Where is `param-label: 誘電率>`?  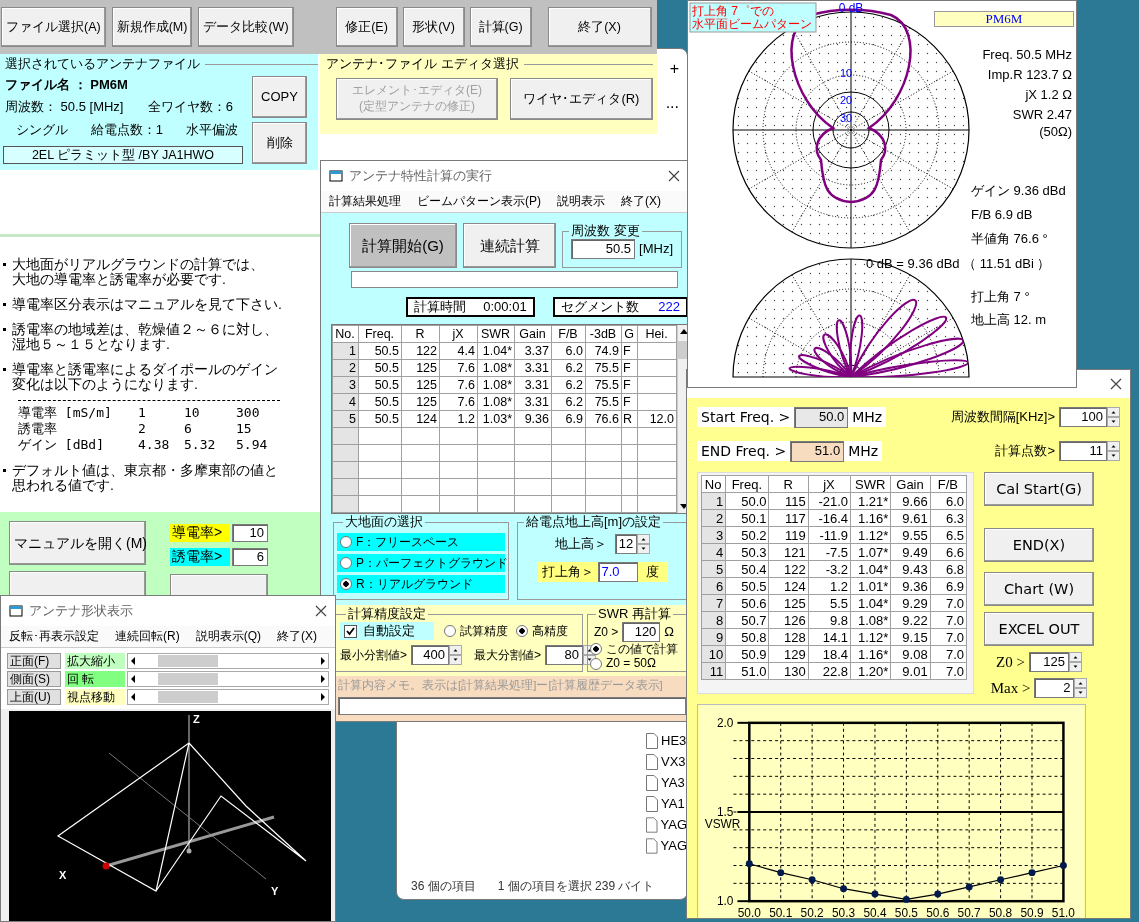
param-label: 誘電率> is located at coordinates (200, 557).